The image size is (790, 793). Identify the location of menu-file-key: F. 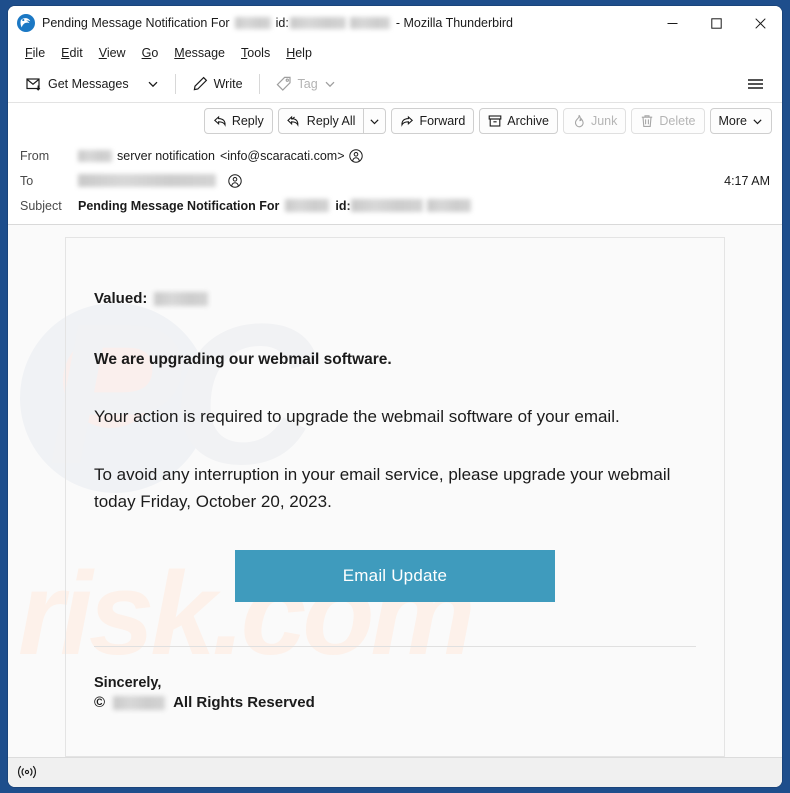
(29, 52).